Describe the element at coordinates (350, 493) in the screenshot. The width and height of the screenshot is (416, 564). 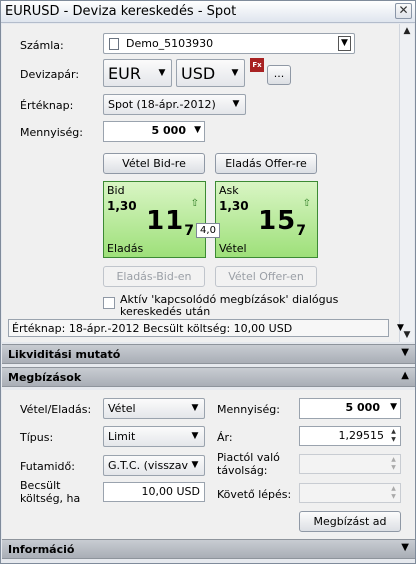
I see `trailing-step-field: ▲ ▼` at that location.